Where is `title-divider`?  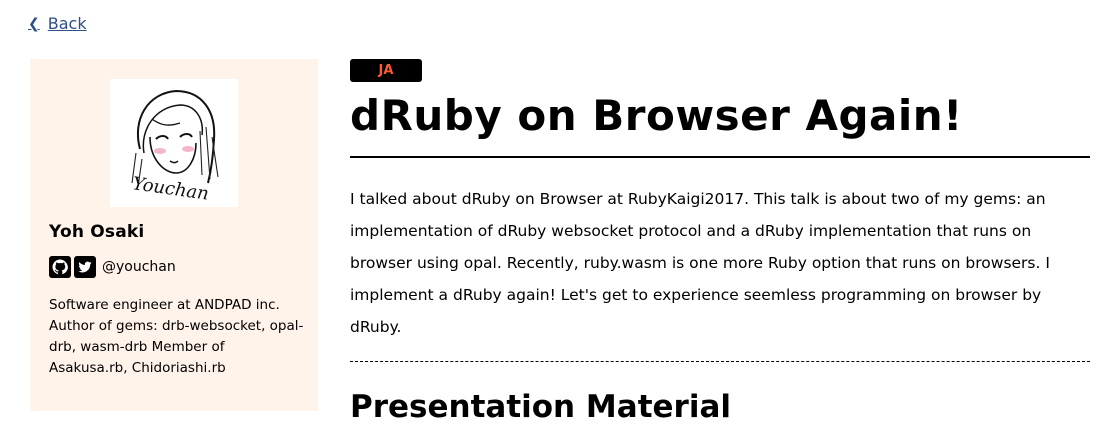 title-divider is located at coordinates (720, 157).